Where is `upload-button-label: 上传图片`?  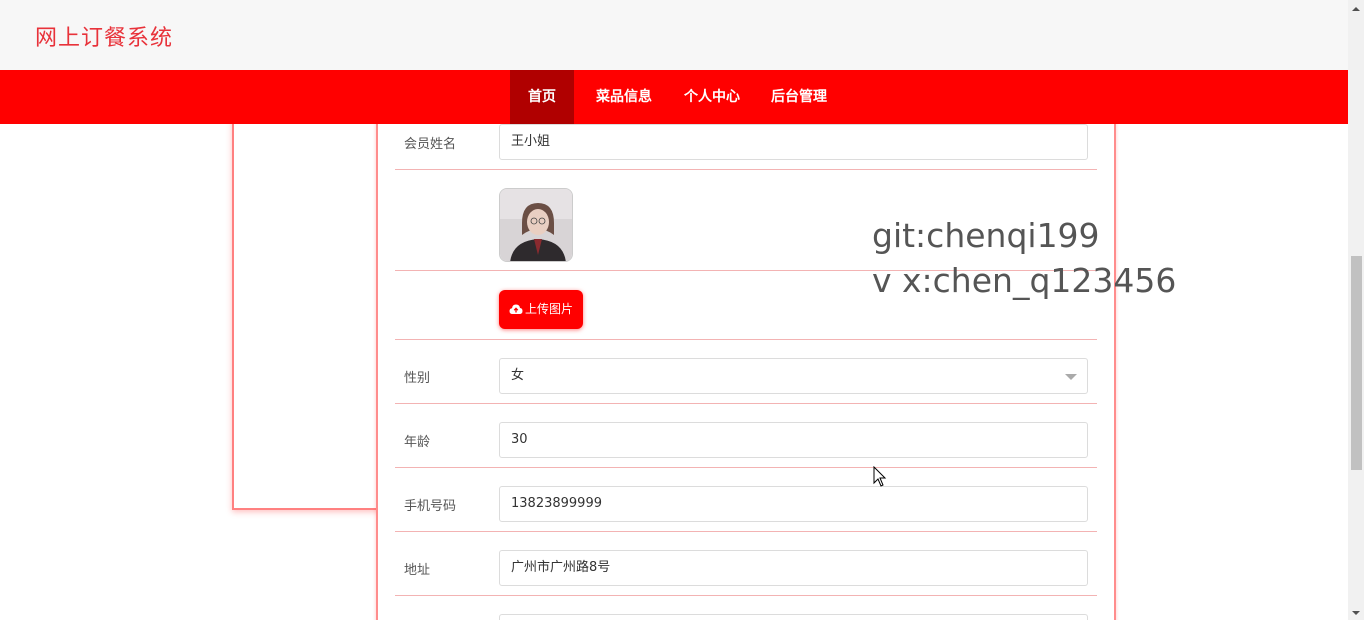
upload-button-label: 上传图片 is located at coordinates (548, 309).